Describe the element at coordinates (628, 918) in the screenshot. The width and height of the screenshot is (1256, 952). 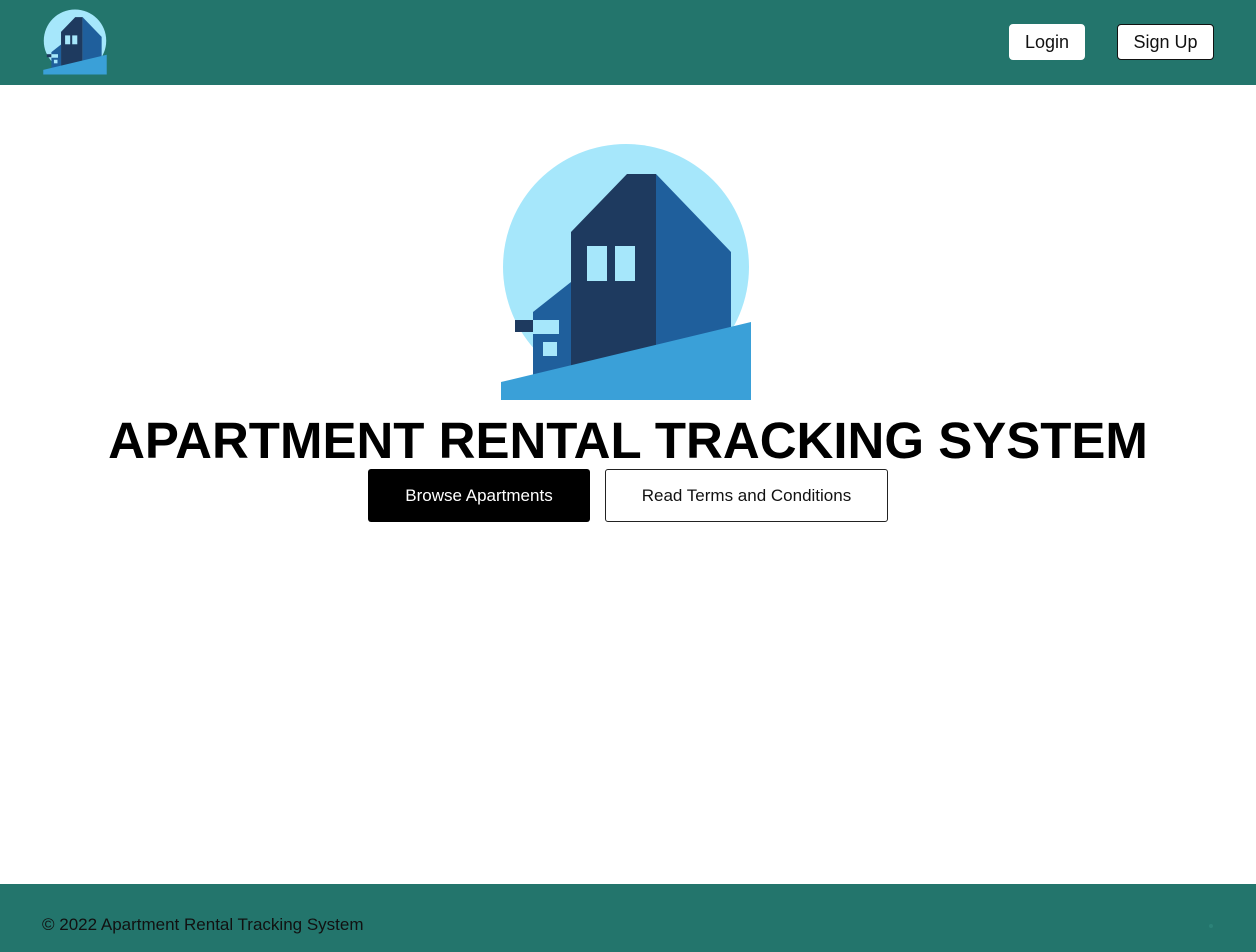
I see `page-footer: © 2022 Apartment Rental Tracking System` at that location.